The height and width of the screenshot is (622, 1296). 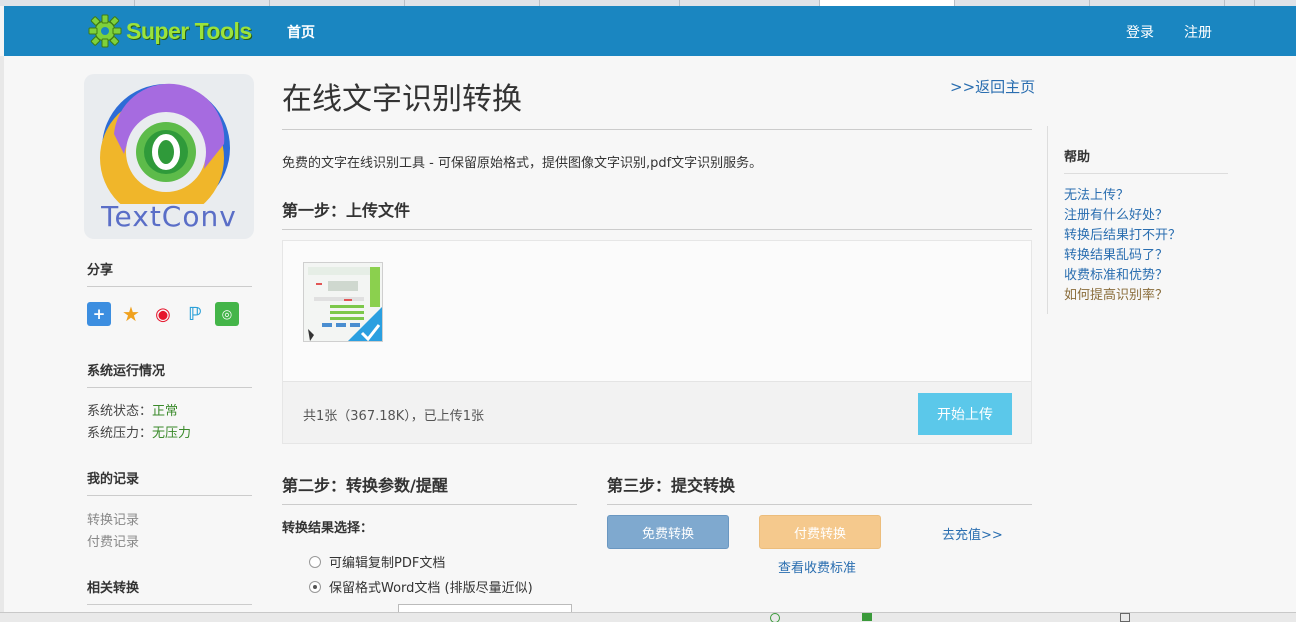 I want to click on plus-share-icon: +, so click(x=99, y=314).